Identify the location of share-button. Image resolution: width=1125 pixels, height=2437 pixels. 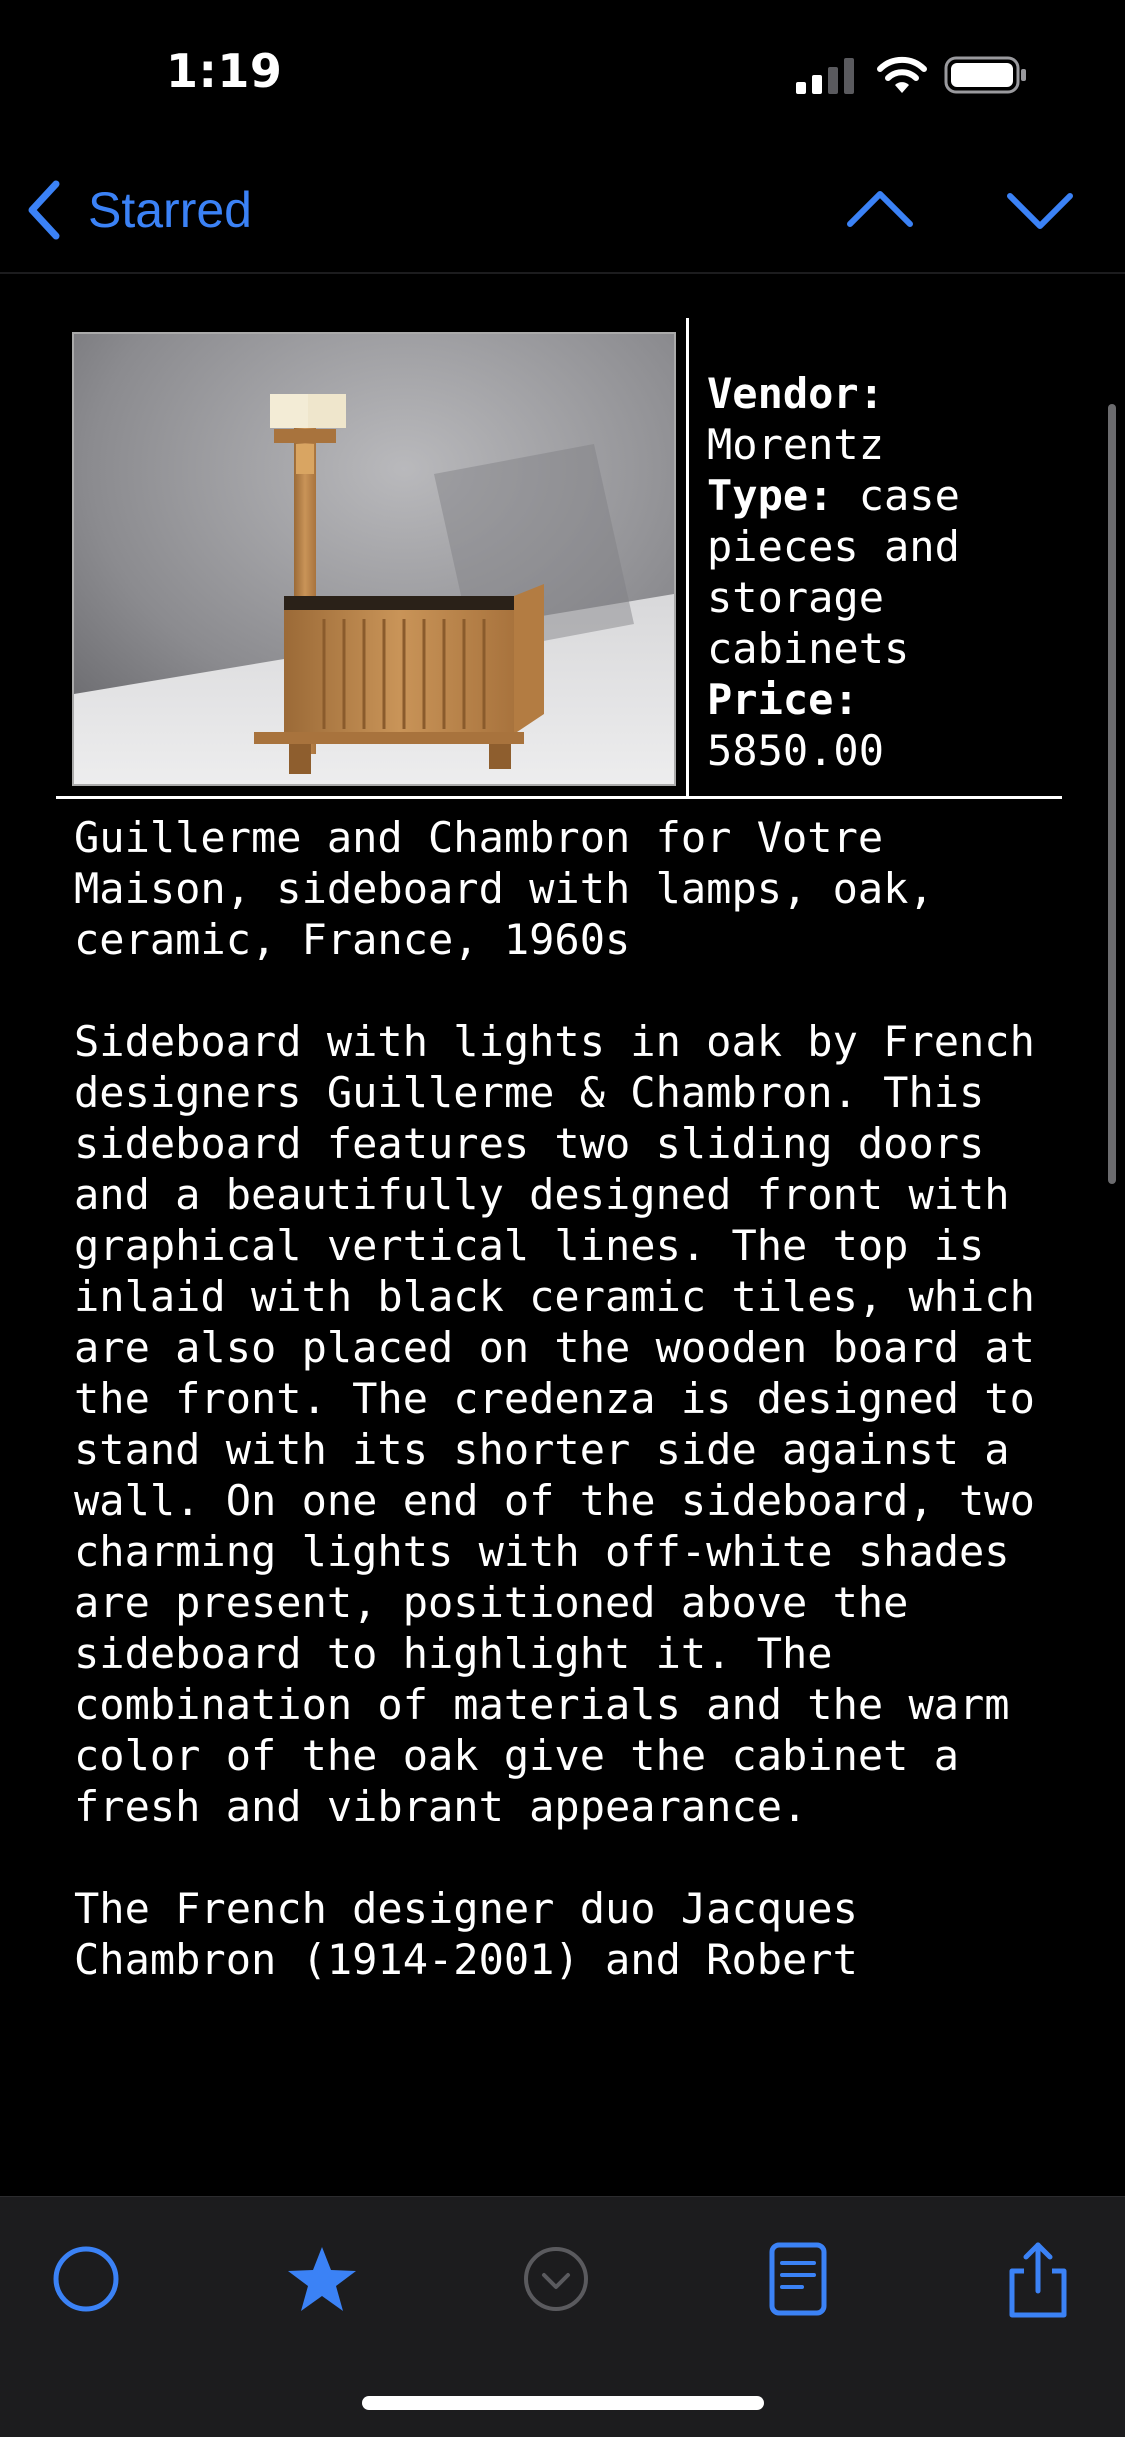
(1038, 2279).